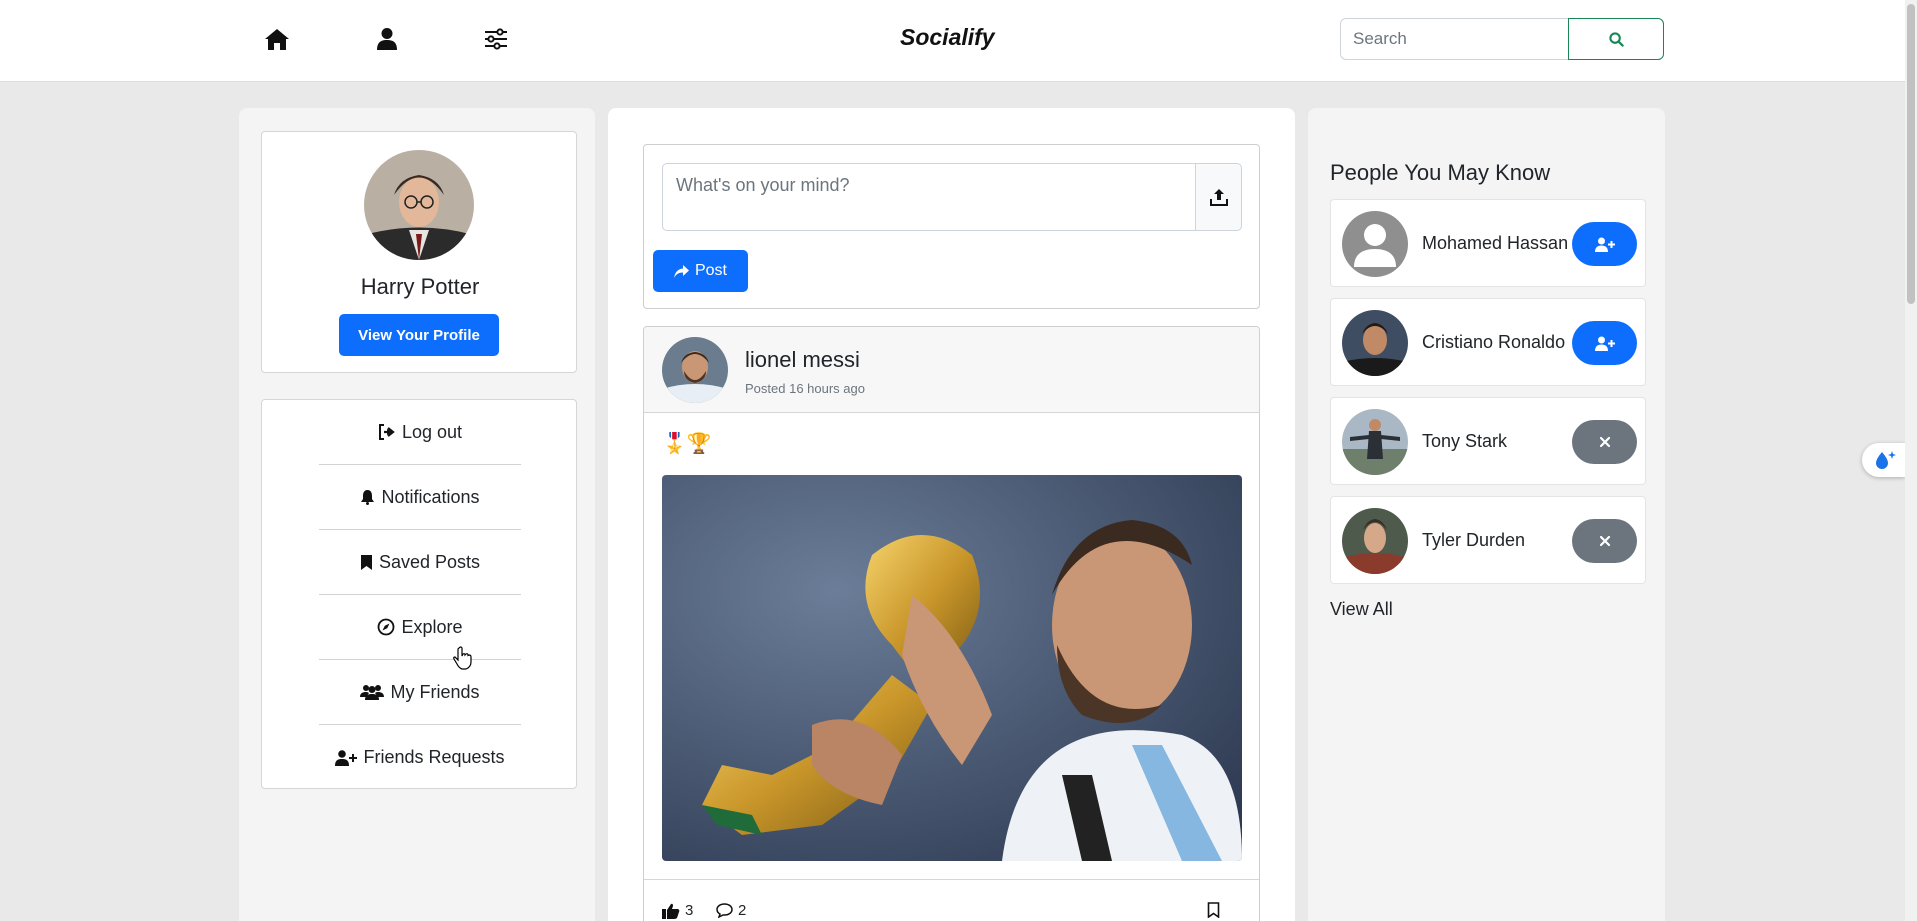 The width and height of the screenshot is (1917, 921). I want to click on share-icon, so click(681, 271).